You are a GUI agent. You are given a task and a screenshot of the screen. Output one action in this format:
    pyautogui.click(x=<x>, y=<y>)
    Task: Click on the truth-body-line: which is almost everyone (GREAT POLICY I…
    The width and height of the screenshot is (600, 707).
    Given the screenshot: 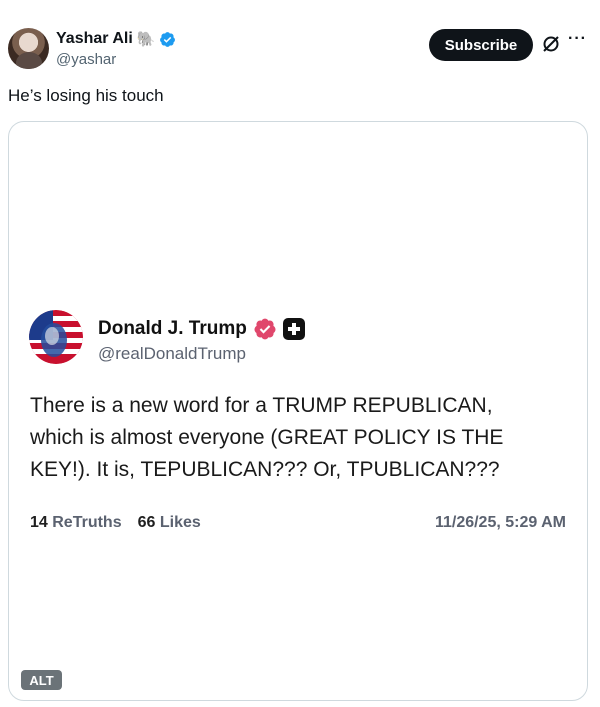 What is the action you would take?
    pyautogui.click(x=267, y=437)
    